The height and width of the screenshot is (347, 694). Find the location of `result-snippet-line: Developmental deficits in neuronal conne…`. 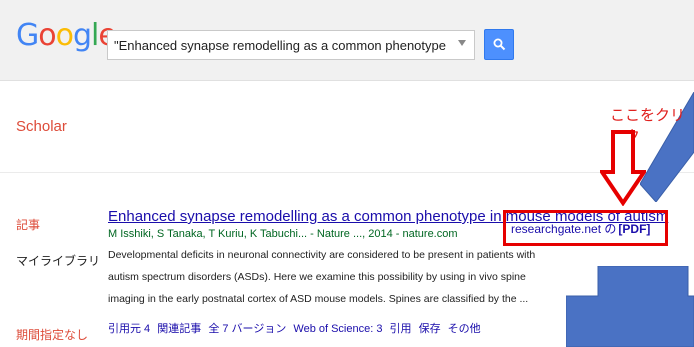

result-snippet-line: Developmental deficits in neuronal conne… is located at coordinates (322, 255).